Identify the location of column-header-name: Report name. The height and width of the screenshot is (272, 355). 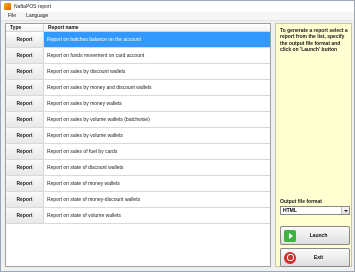
(157, 27).